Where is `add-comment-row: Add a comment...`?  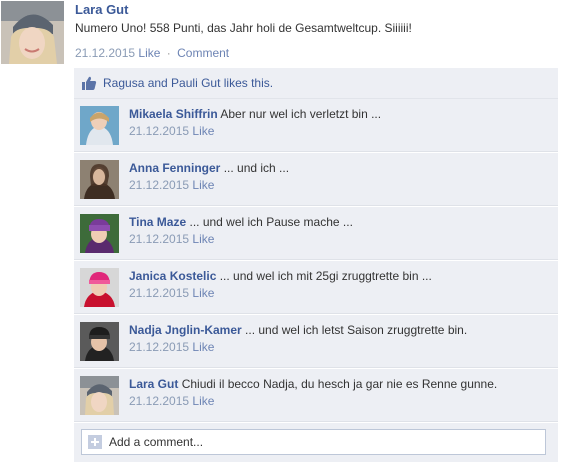
add-comment-row: Add a comment... is located at coordinates (316, 442).